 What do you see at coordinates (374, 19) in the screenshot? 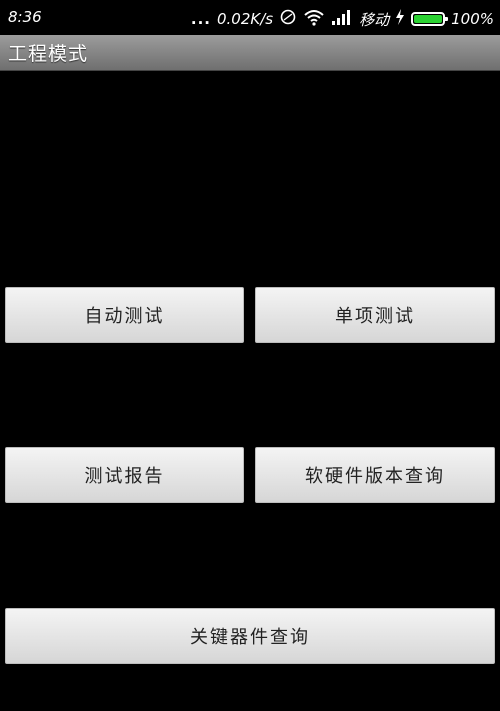
I see `carrier-label: 移动` at bounding box center [374, 19].